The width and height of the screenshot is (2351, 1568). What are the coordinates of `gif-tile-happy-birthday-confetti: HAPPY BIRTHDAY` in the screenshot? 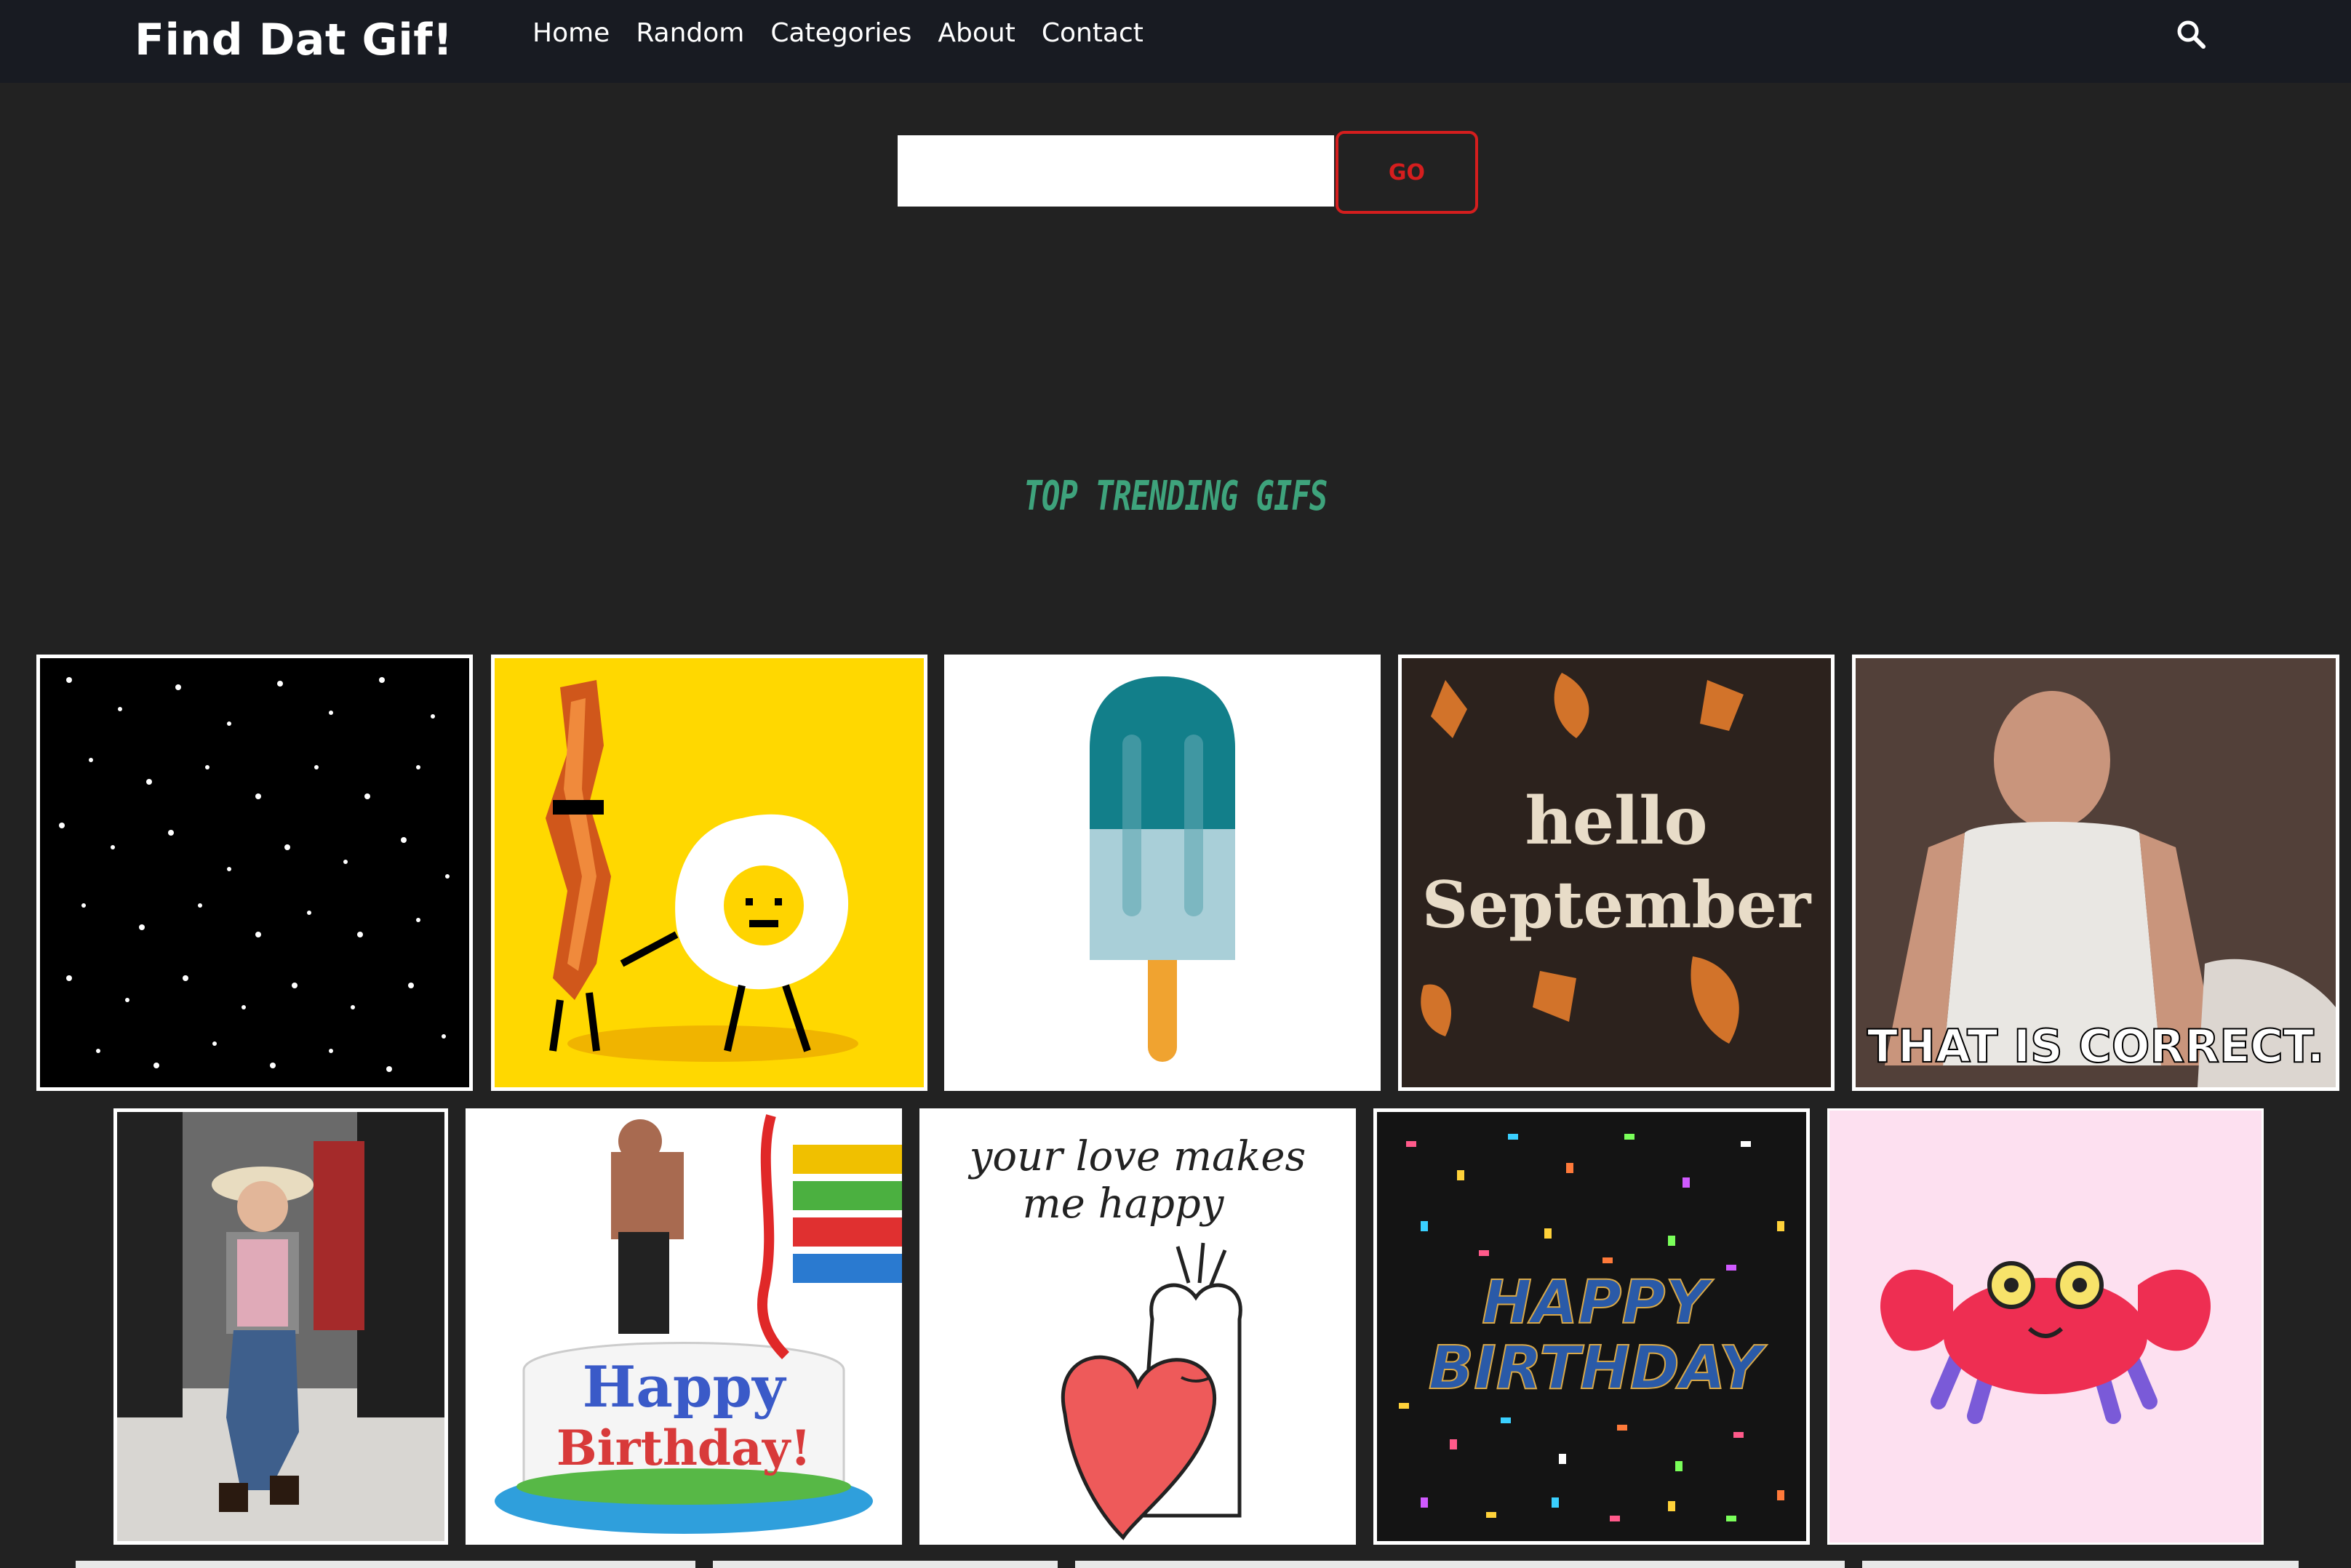 It's located at (1591, 1326).